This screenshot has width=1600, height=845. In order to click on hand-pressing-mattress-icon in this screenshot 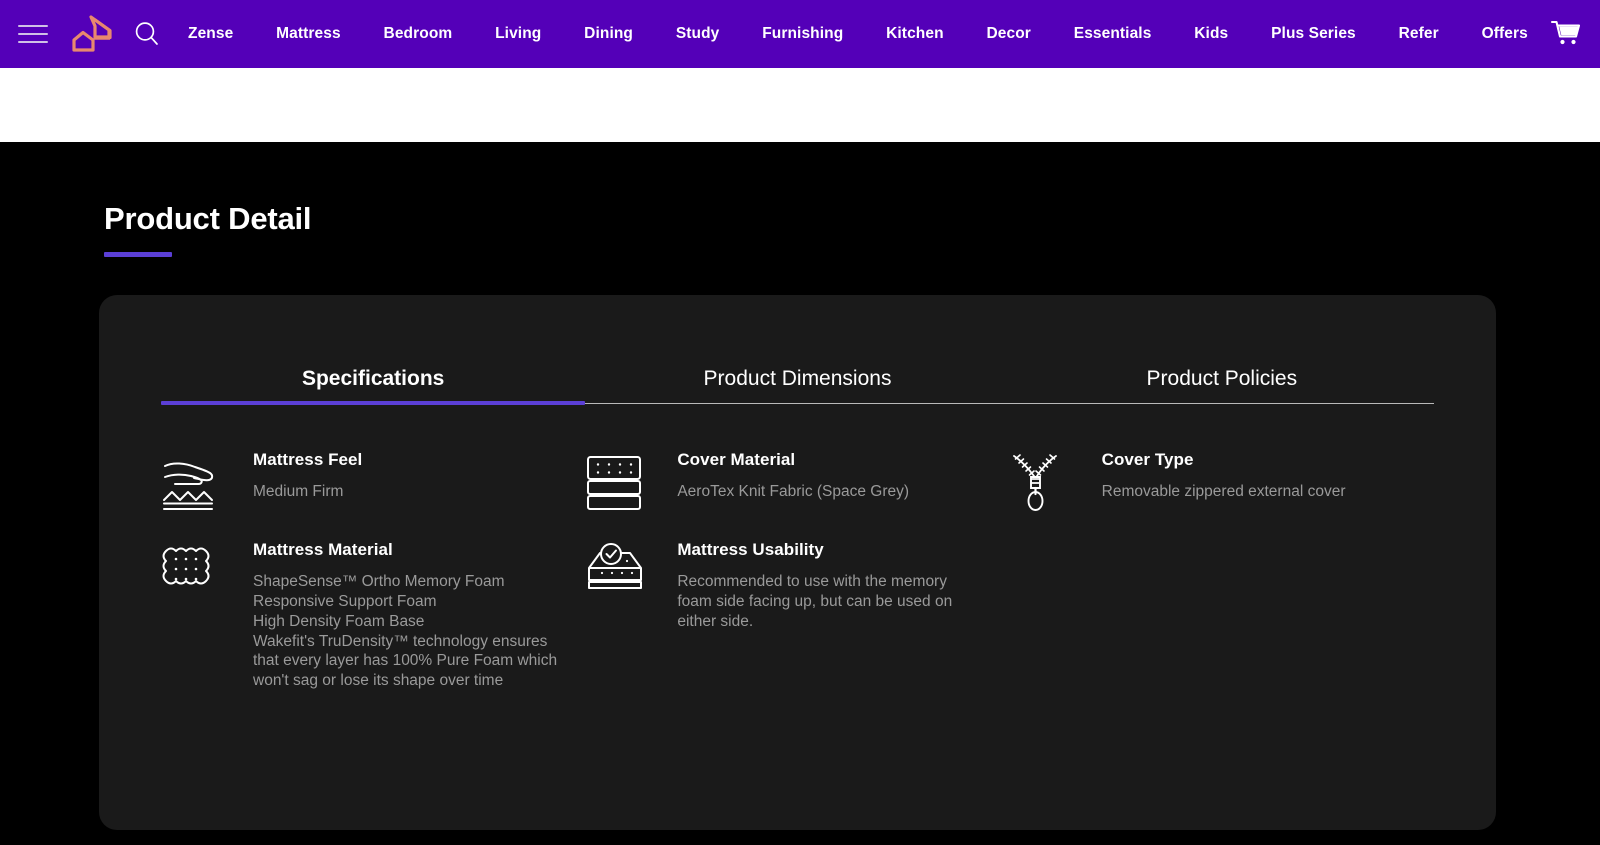, I will do `click(197, 482)`.